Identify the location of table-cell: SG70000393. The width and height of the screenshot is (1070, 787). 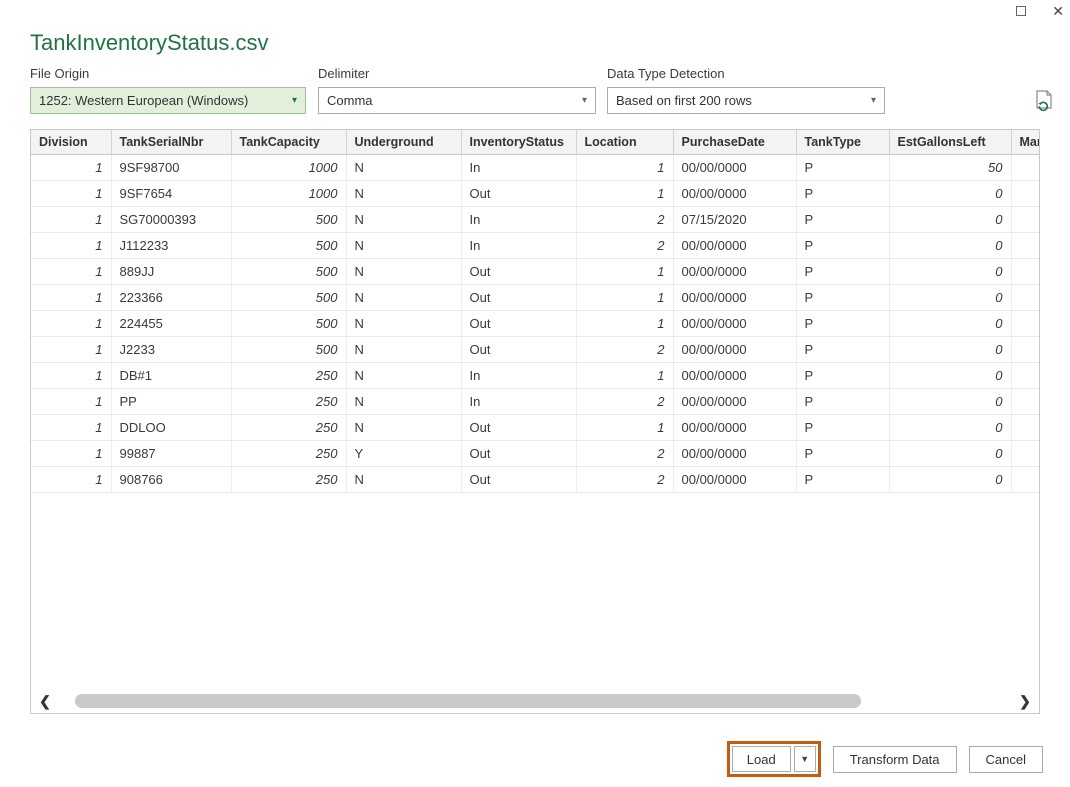
(171, 219).